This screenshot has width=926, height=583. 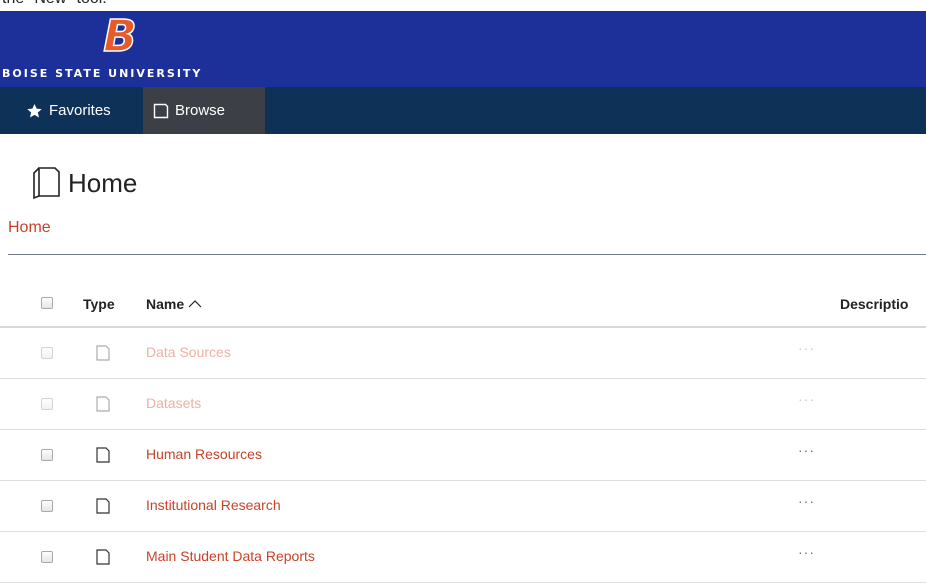 I want to click on table-header: Type Name Descriptio, so click(x=463, y=305).